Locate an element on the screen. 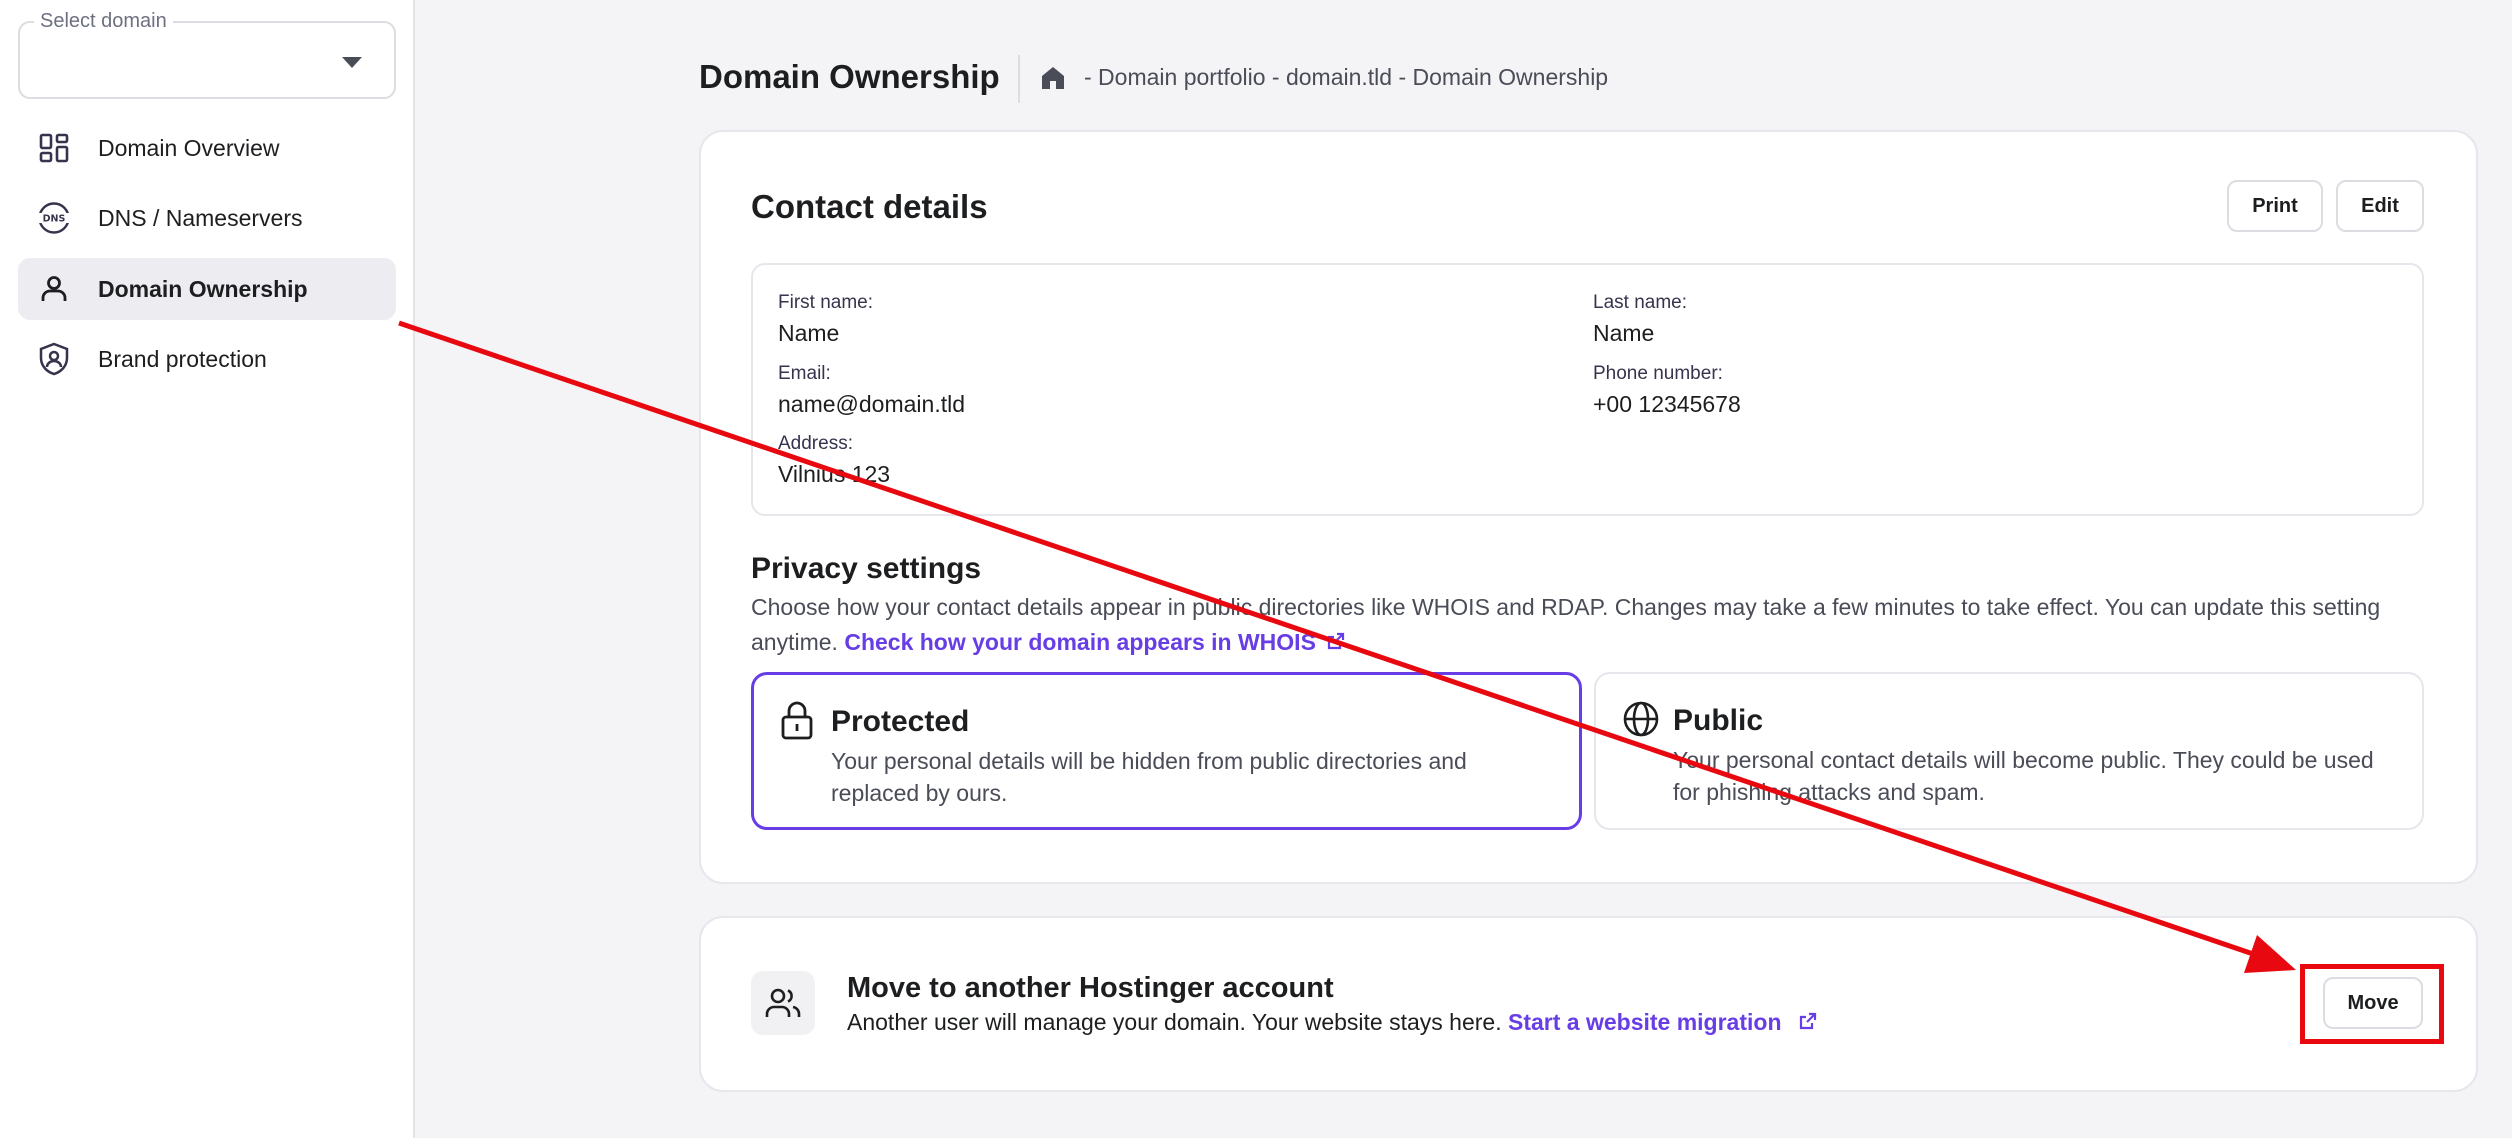 This screenshot has height=1138, width=2512. sidebar-item-domain-overview: Domain Overview is located at coordinates (207, 148).